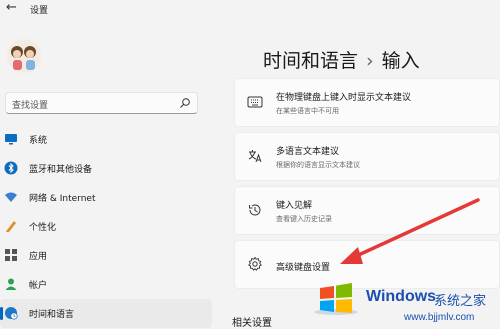  What do you see at coordinates (344, 98) in the screenshot?
I see `card-title: 在物理键盘上键入时显示文本建议` at bounding box center [344, 98].